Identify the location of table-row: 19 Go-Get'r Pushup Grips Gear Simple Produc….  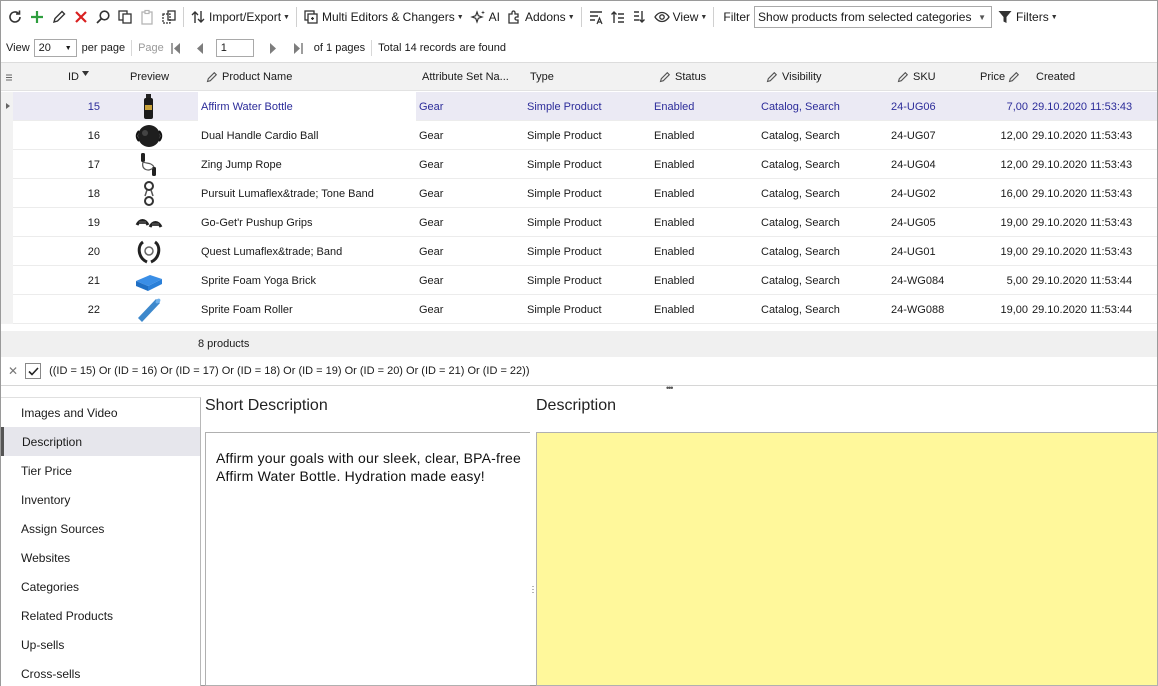
(579, 222).